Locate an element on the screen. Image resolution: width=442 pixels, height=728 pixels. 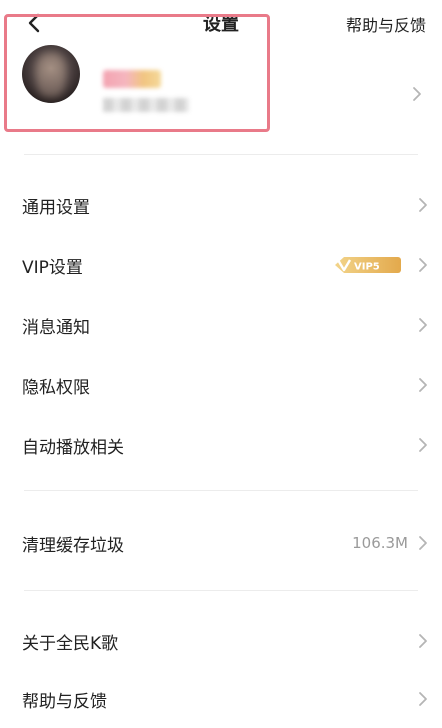
row-general-settings: 通用设置 is located at coordinates (221, 205).